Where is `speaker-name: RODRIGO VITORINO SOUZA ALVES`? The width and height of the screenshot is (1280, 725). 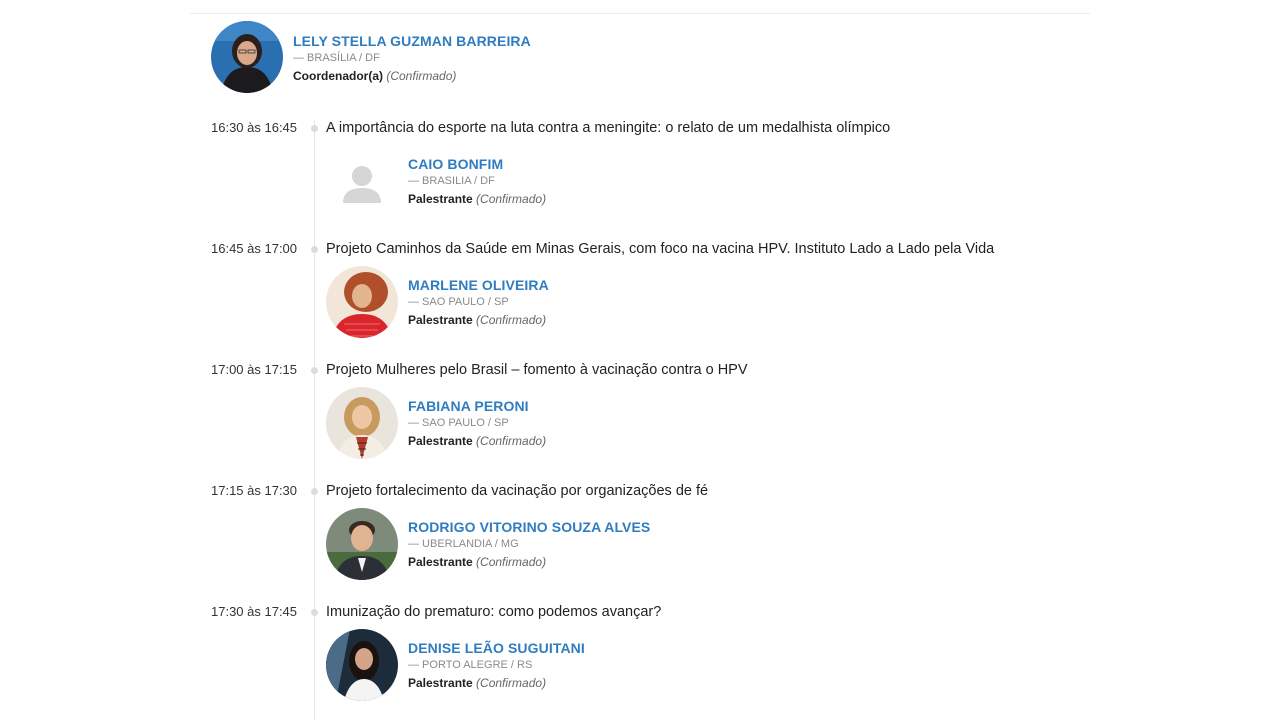
speaker-name: RODRIGO VITORINO SOUZA ALVES is located at coordinates (608, 527).